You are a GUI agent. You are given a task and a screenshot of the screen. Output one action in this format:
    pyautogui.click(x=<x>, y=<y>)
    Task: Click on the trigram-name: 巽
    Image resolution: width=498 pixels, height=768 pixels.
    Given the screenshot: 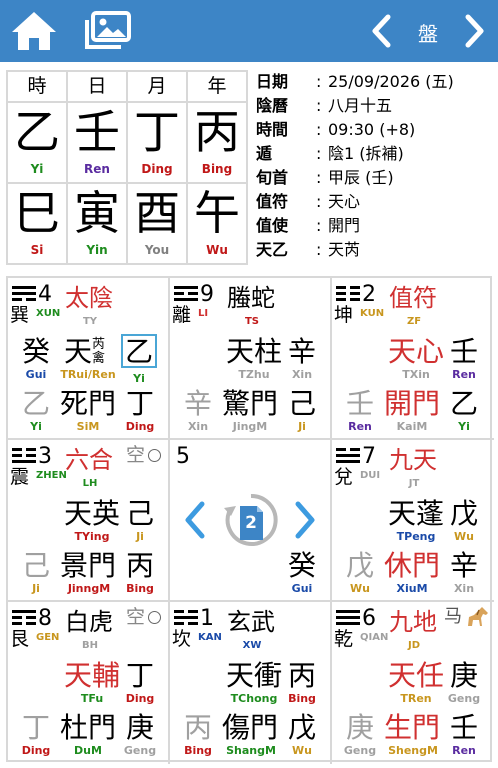 What is the action you would take?
    pyautogui.click(x=20, y=315)
    